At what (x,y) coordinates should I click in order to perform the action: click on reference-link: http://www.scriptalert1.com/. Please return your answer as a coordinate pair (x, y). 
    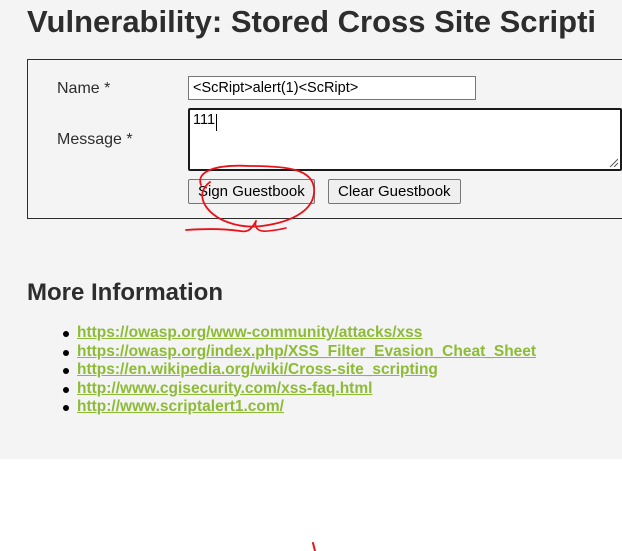
    Looking at the image, I should click on (180, 406).